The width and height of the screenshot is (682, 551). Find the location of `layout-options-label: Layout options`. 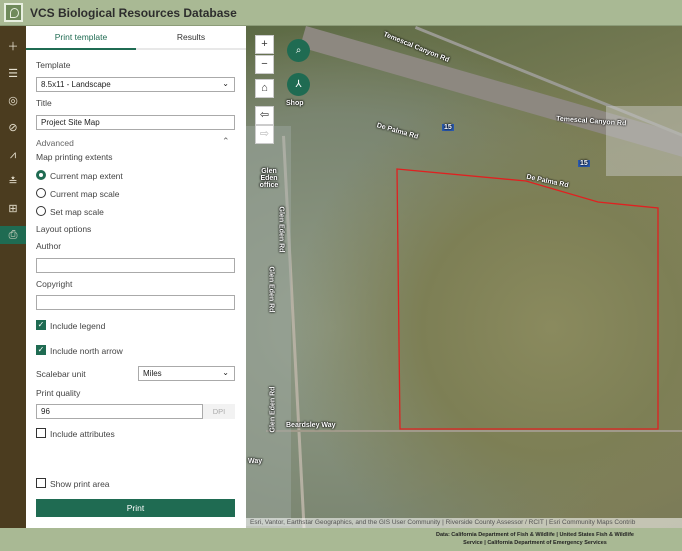

layout-options-label: Layout options is located at coordinates (64, 229).